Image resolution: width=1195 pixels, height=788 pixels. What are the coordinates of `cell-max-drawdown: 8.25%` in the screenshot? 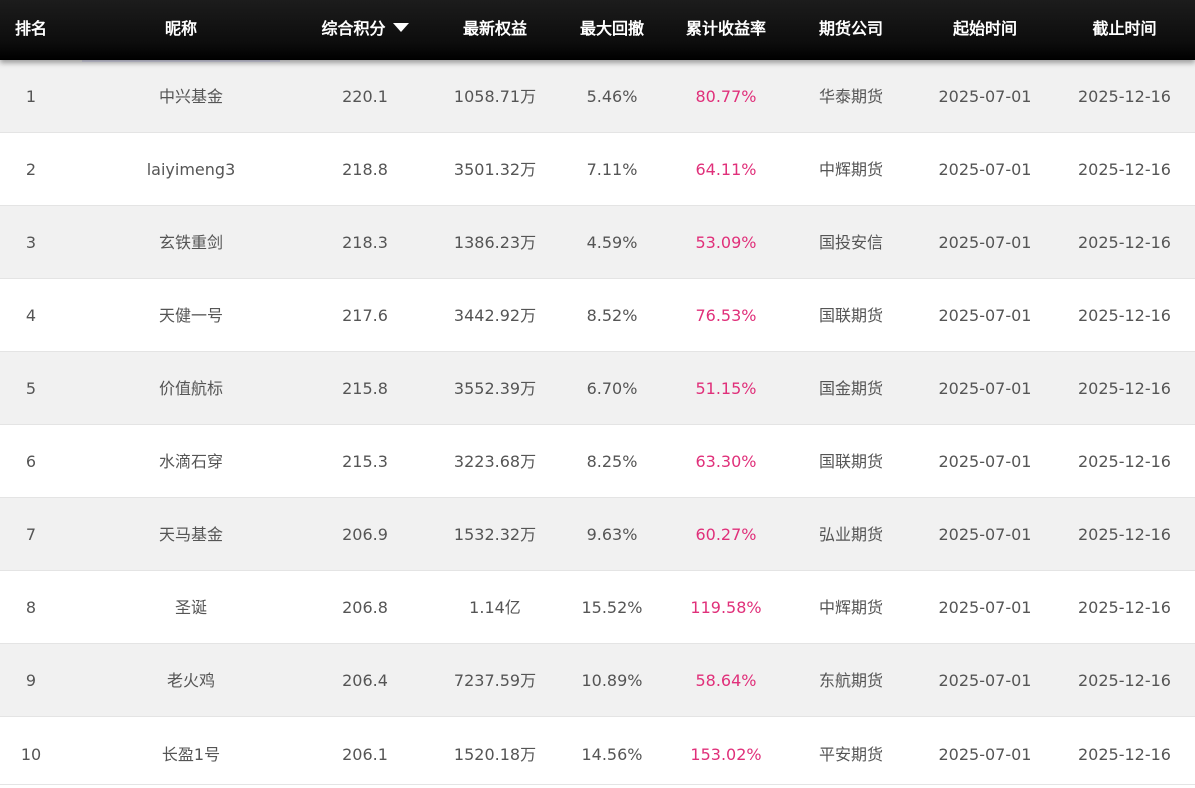 It's located at (612, 461).